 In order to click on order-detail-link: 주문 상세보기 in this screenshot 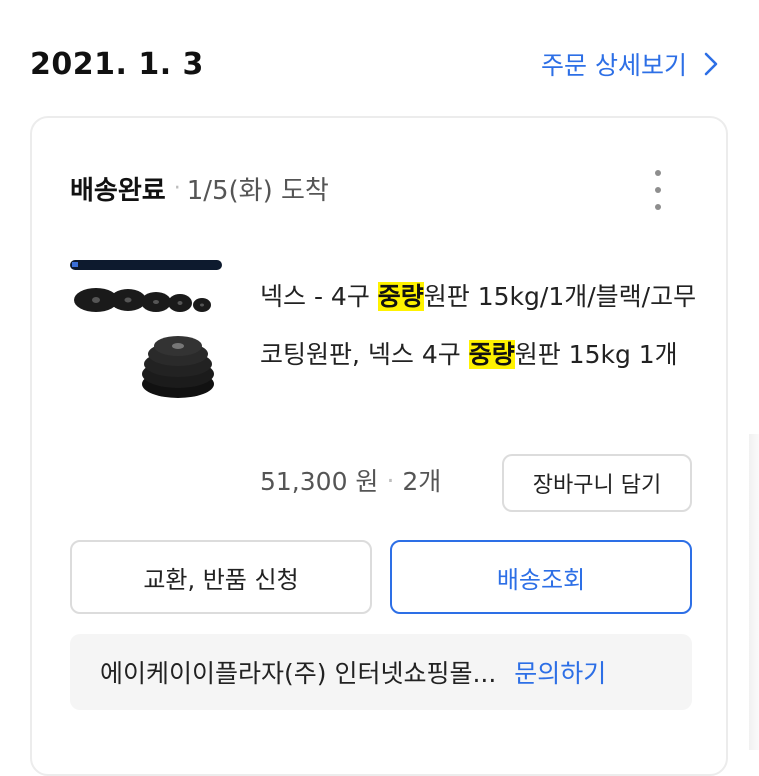, I will do `click(631, 64)`.